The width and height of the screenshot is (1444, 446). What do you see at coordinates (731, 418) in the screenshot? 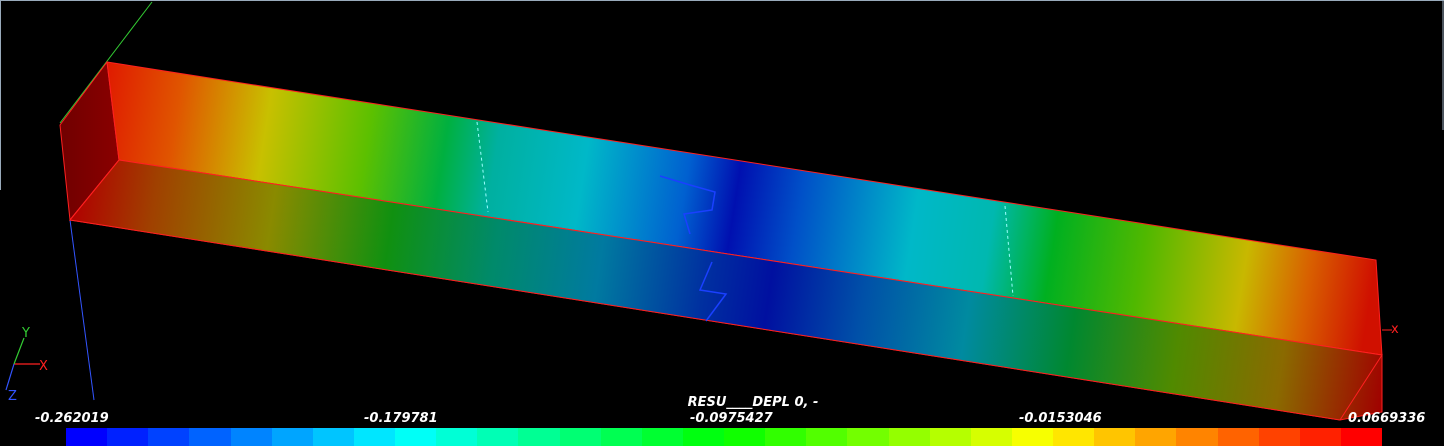
I see `scalar-bar-tick-mid: -0.0975427` at bounding box center [731, 418].